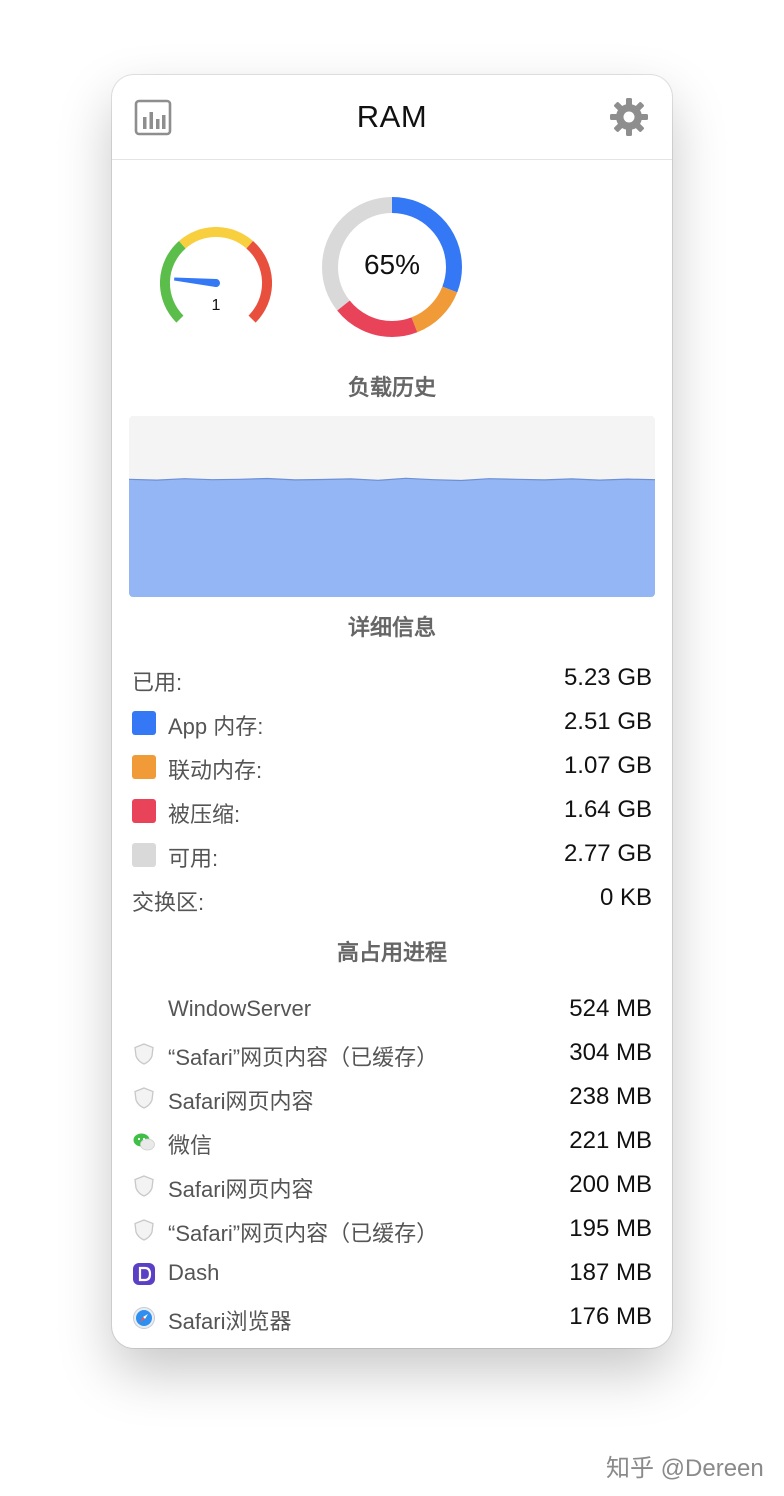 Image resolution: width=784 pixels, height=1496 pixels. What do you see at coordinates (392, 1317) in the screenshot?
I see `process-row: Safari浏览器 176 MB` at bounding box center [392, 1317].